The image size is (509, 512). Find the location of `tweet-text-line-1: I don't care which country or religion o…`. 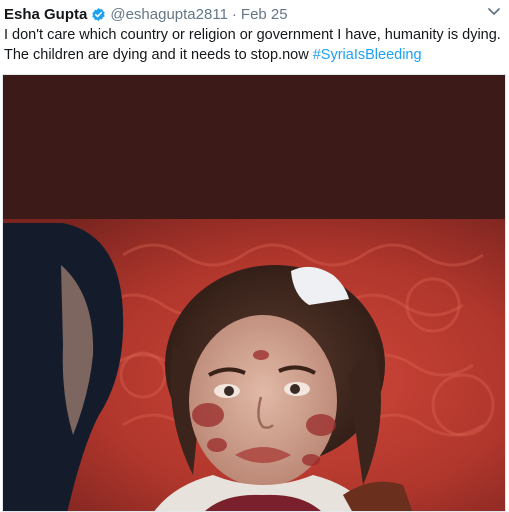

tweet-text-line-1: I don't care which country or religion o… is located at coordinates (252, 35).